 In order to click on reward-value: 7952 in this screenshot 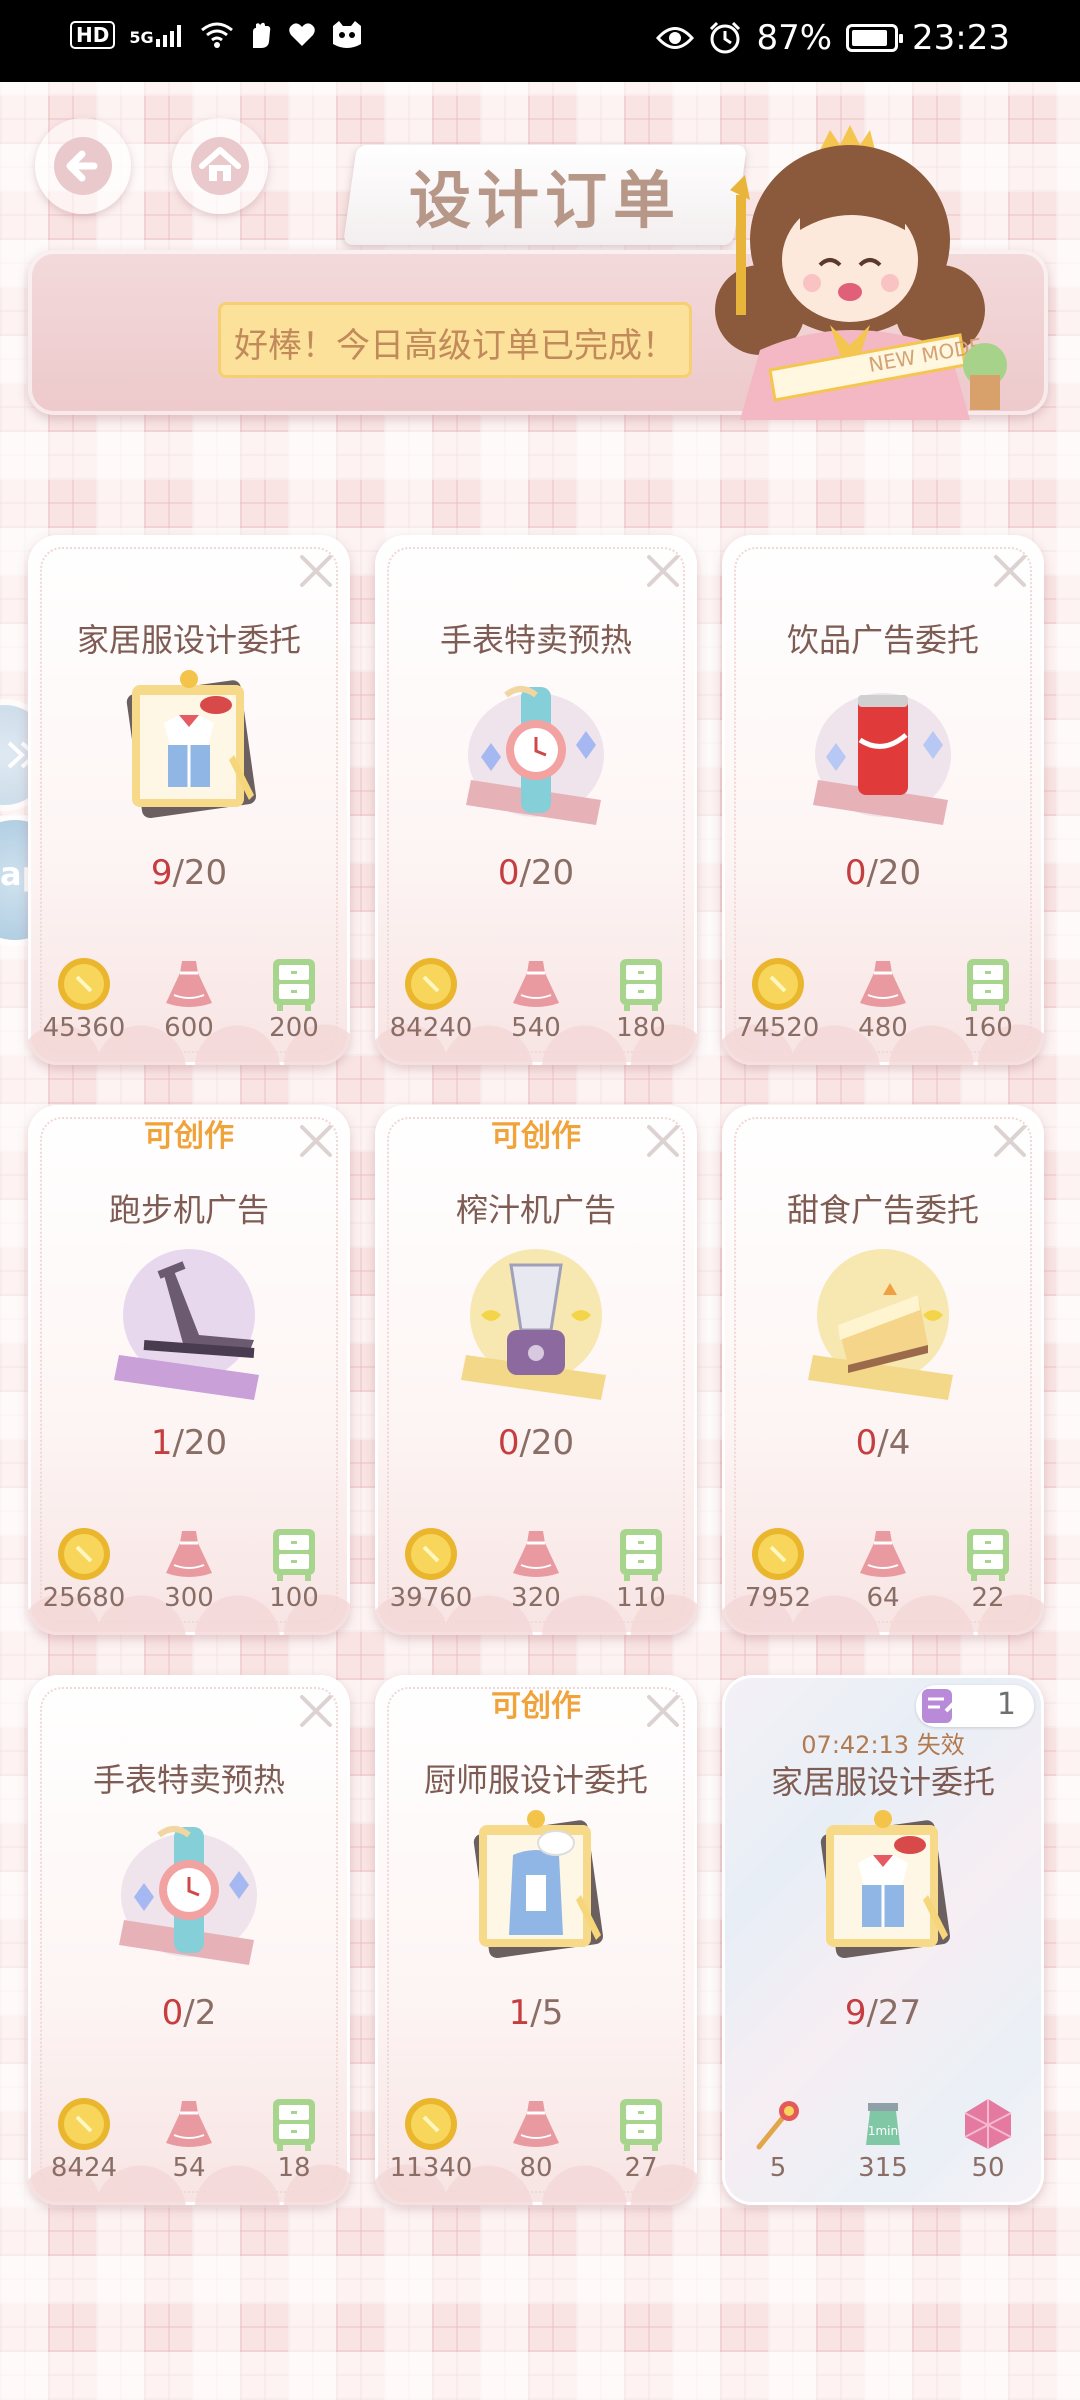, I will do `click(778, 1598)`.